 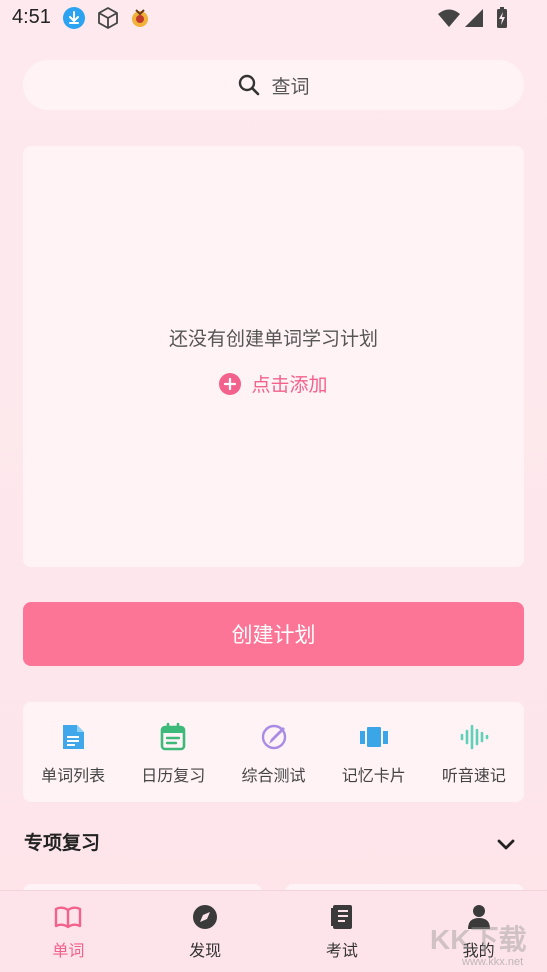 I want to click on status-bar: 4:51, so click(x=273, y=18).